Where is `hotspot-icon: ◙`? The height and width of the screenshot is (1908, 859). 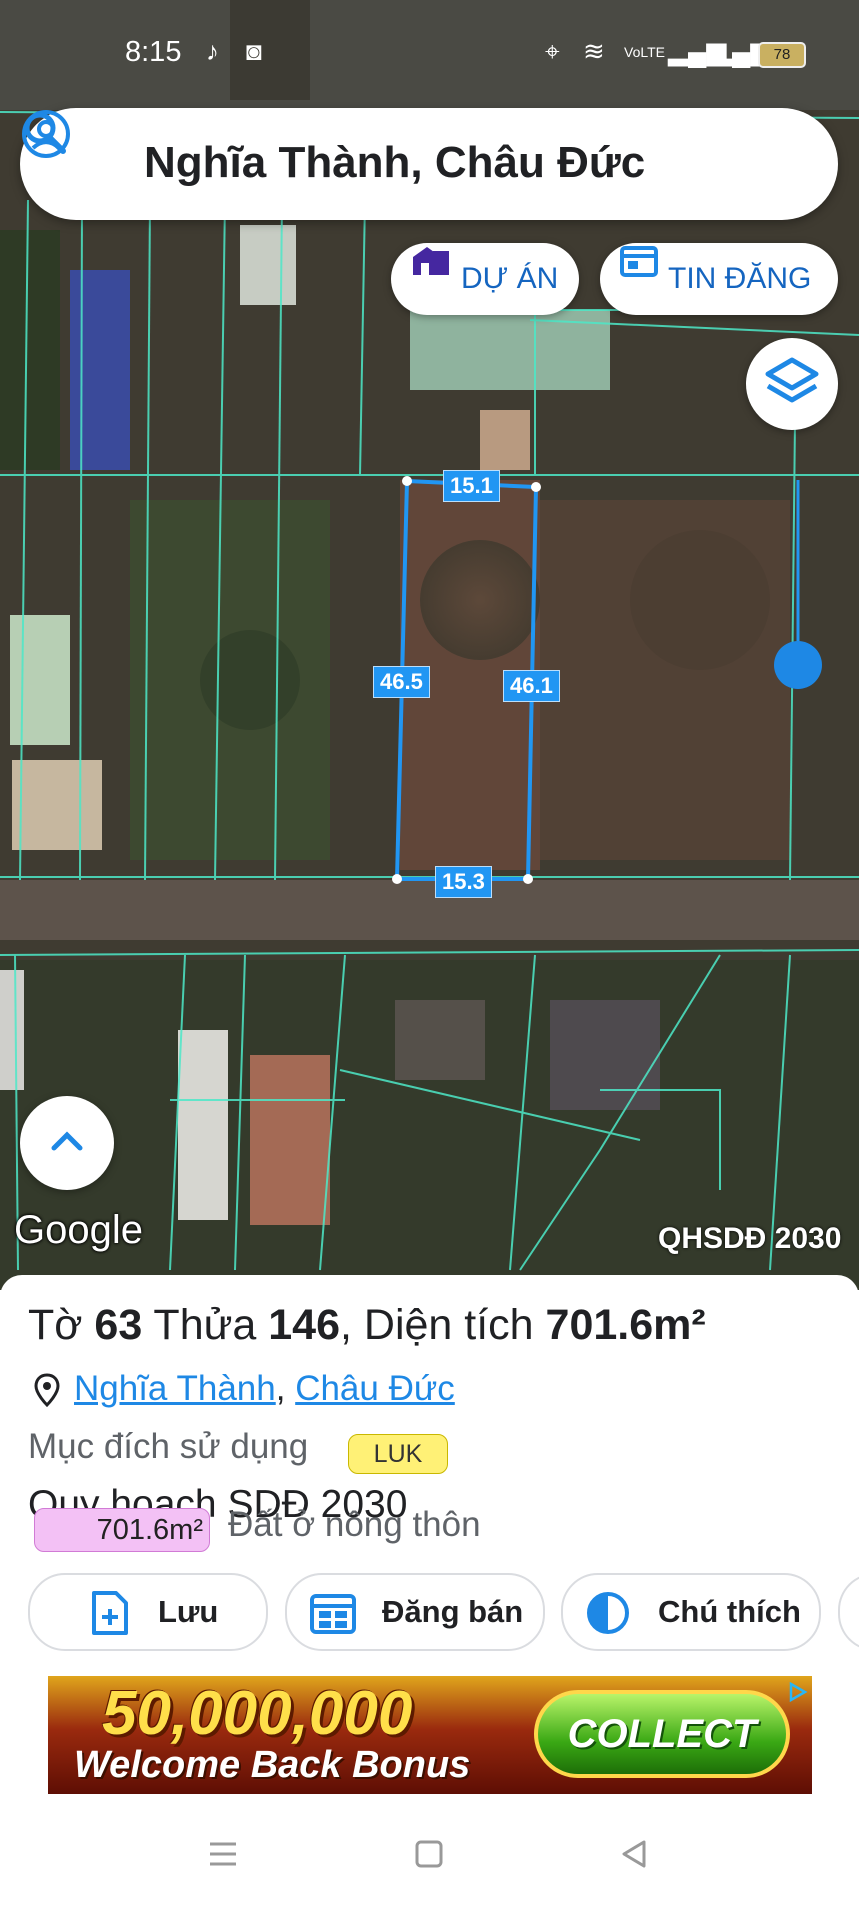
hotspot-icon: ◙ is located at coordinates (254, 51).